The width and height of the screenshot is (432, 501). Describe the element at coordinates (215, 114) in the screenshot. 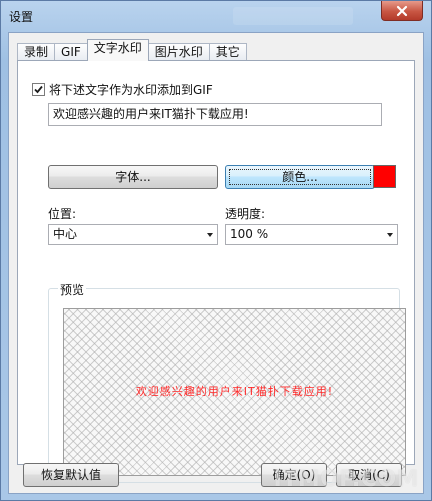

I see `watermark-text-input: 欢迎感兴趣的用户来IT猫扑下载应用!` at that location.